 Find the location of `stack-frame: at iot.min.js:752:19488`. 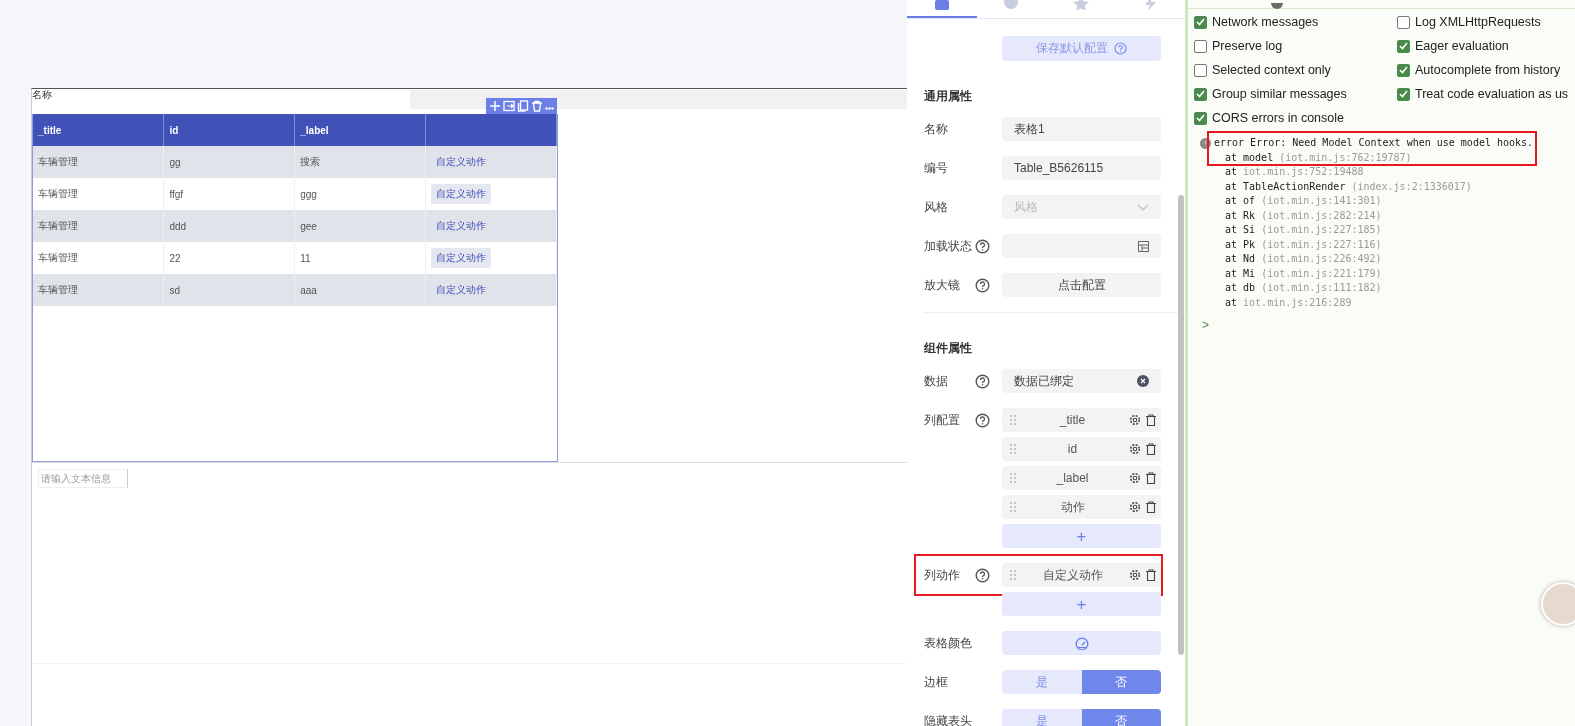

stack-frame: at iot.min.js:752:19488 is located at coordinates (1387, 172).